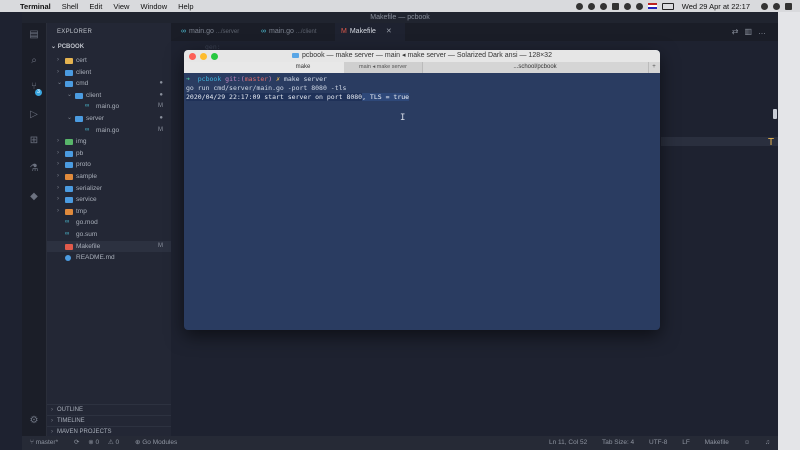 The image size is (800, 450). Describe the element at coordinates (109, 72) in the screenshot. I see `tree-item: › client` at that location.